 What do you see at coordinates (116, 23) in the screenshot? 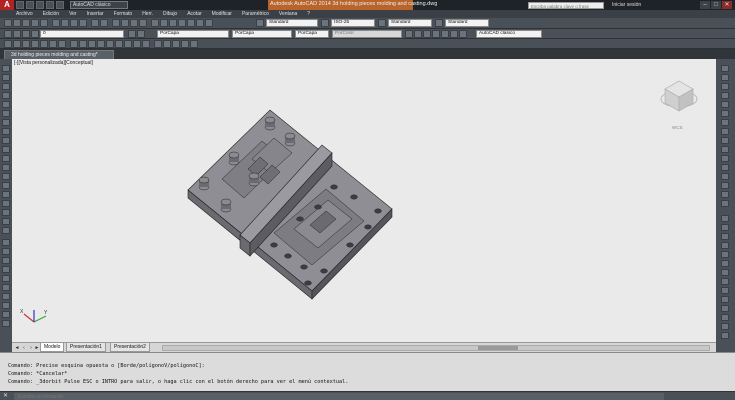
I see `pan-icon` at bounding box center [116, 23].